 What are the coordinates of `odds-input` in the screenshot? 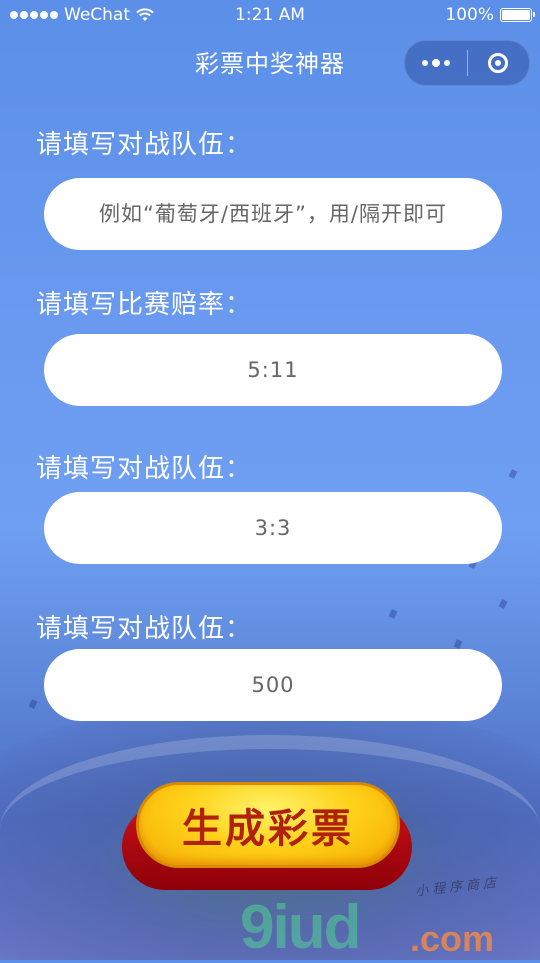 It's located at (273, 370).